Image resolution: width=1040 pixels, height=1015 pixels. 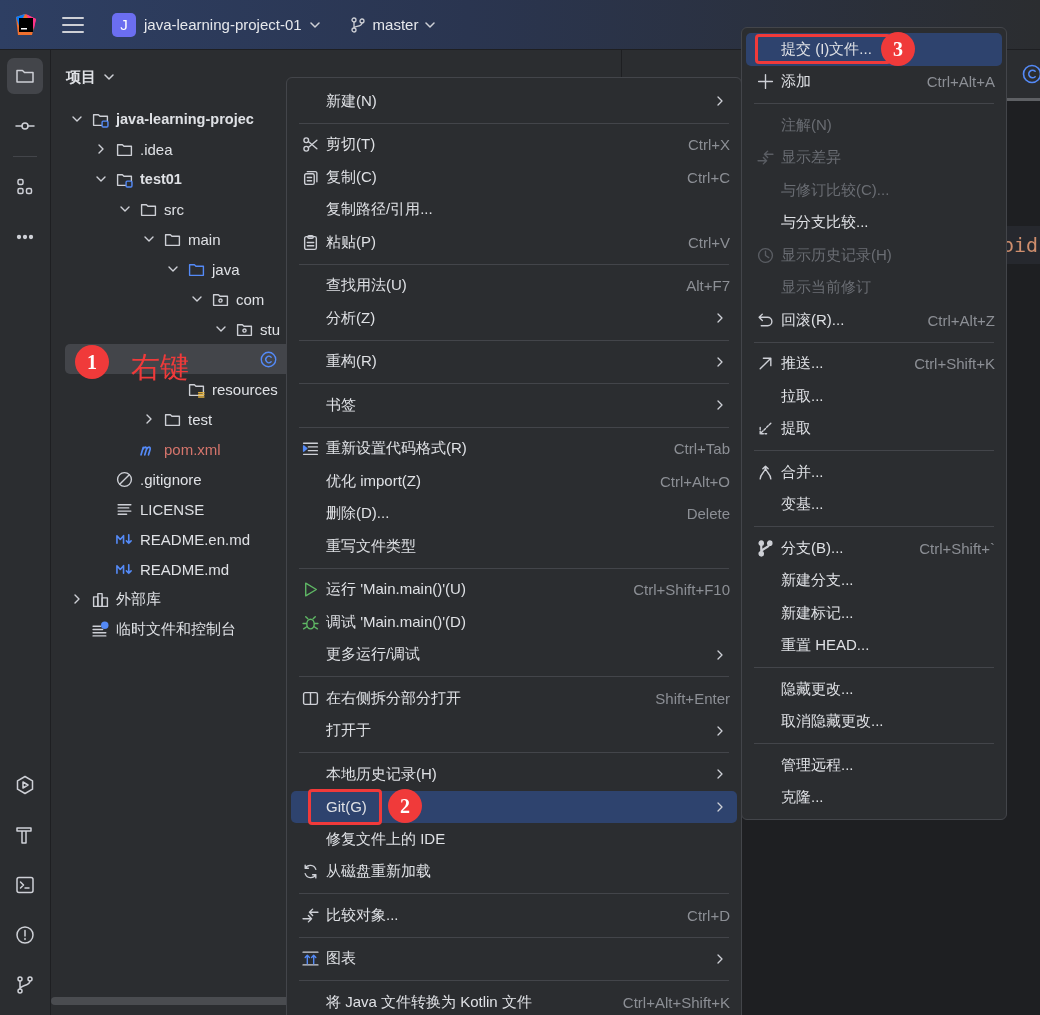 I want to click on shortcut-label: Ctrl+X, so click(x=708, y=145).